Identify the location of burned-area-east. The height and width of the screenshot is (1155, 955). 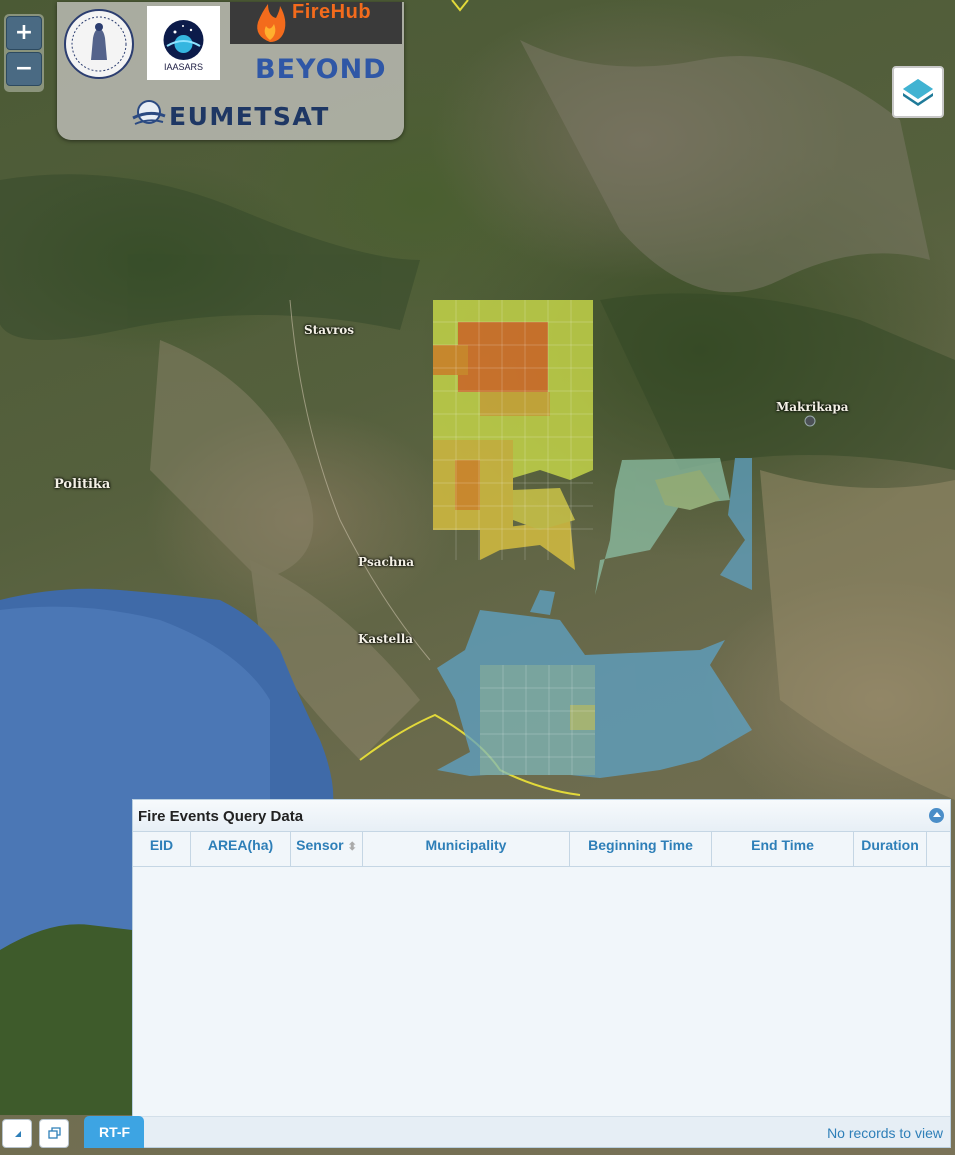
(673, 526).